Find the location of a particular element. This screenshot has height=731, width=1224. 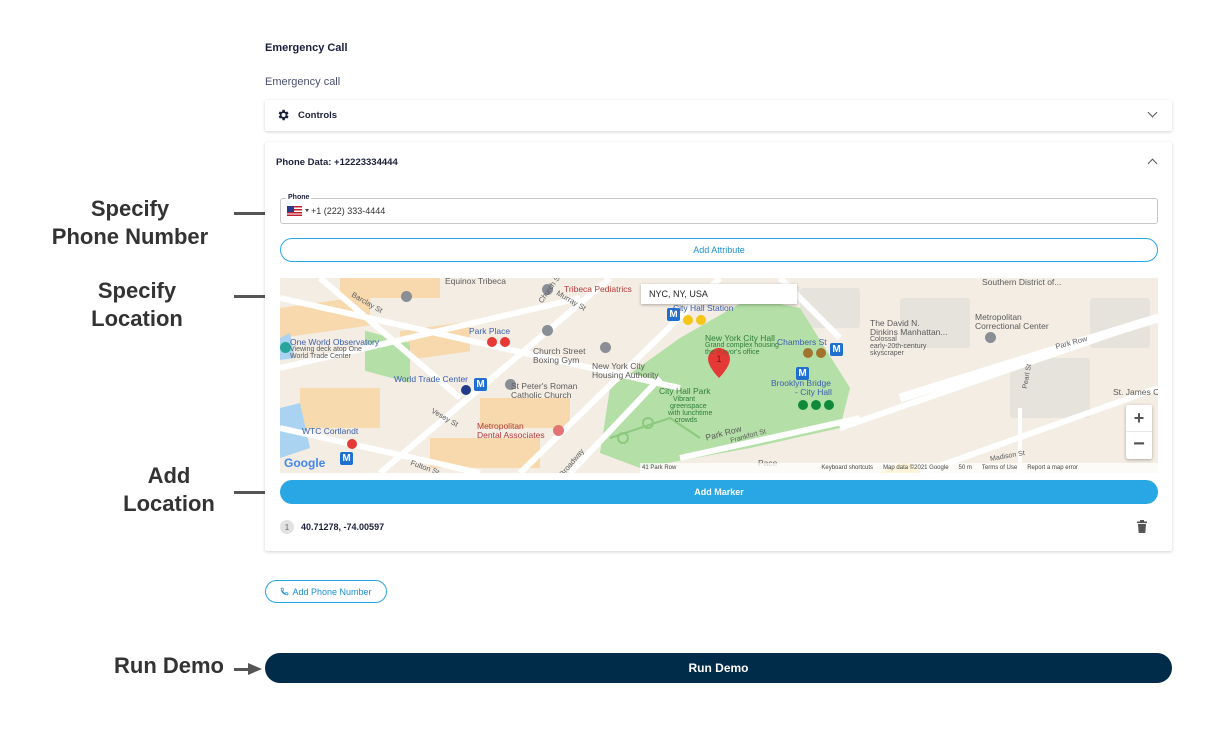

phone-field-label: Phone is located at coordinates (299, 197).